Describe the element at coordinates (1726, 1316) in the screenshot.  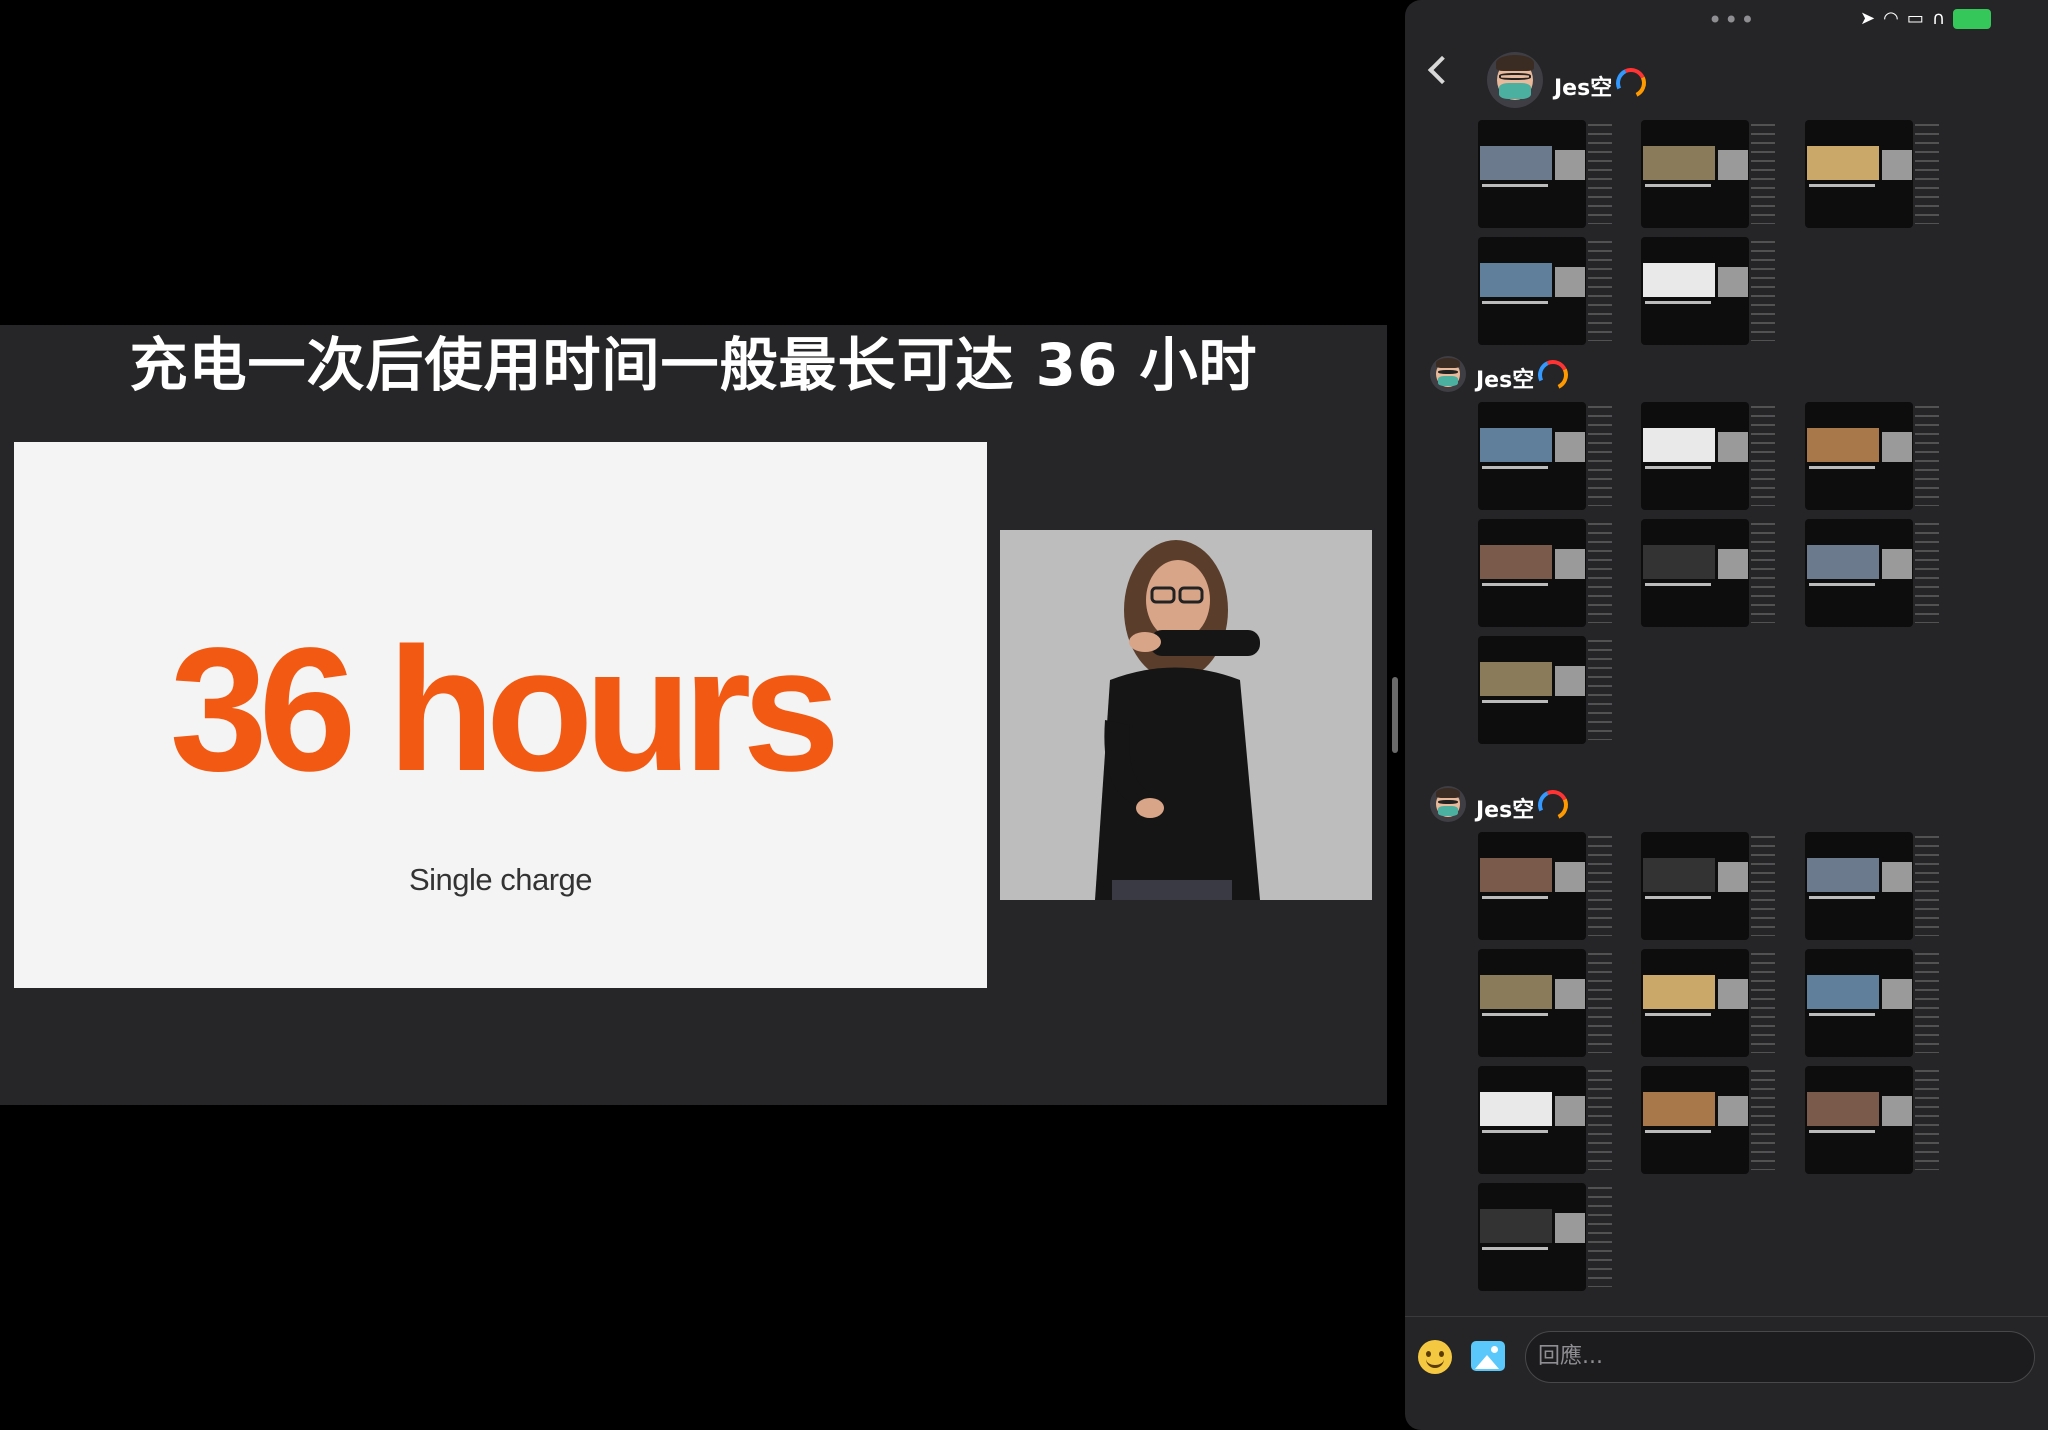
I see `composer-divider` at that location.